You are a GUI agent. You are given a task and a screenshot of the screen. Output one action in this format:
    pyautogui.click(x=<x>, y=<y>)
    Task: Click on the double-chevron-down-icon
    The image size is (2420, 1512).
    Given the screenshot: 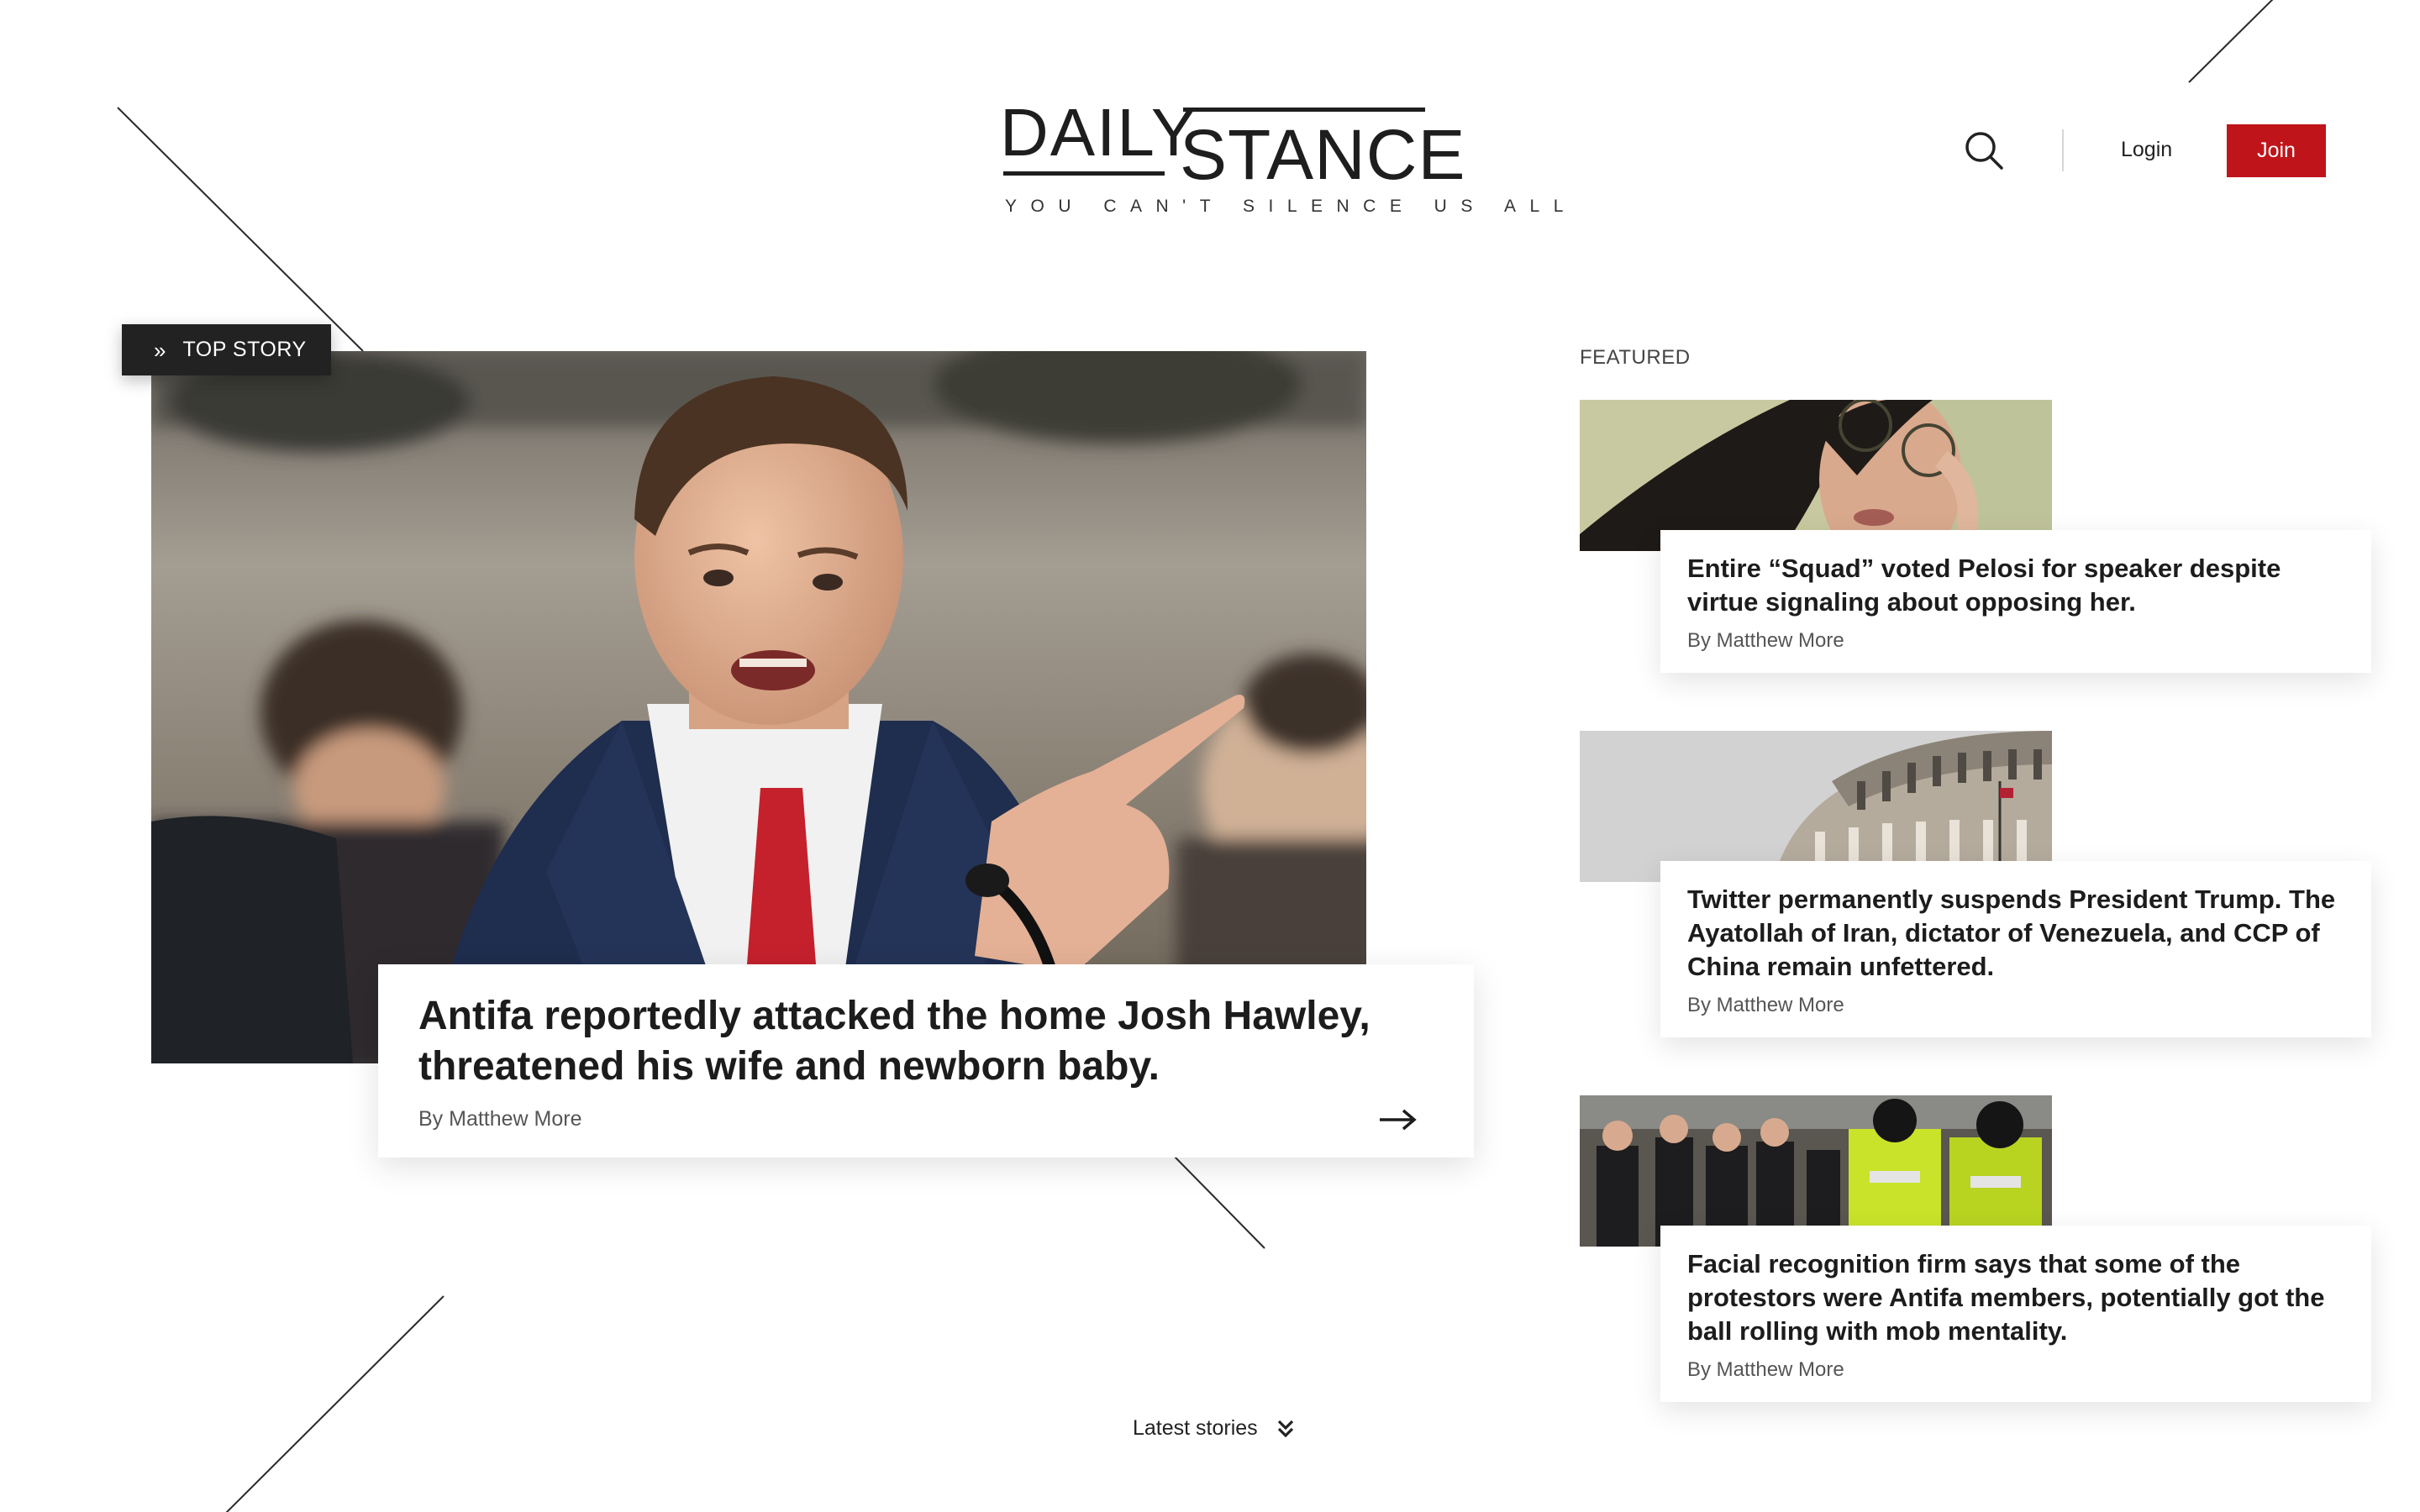 What is the action you would take?
    pyautogui.click(x=1285, y=1428)
    